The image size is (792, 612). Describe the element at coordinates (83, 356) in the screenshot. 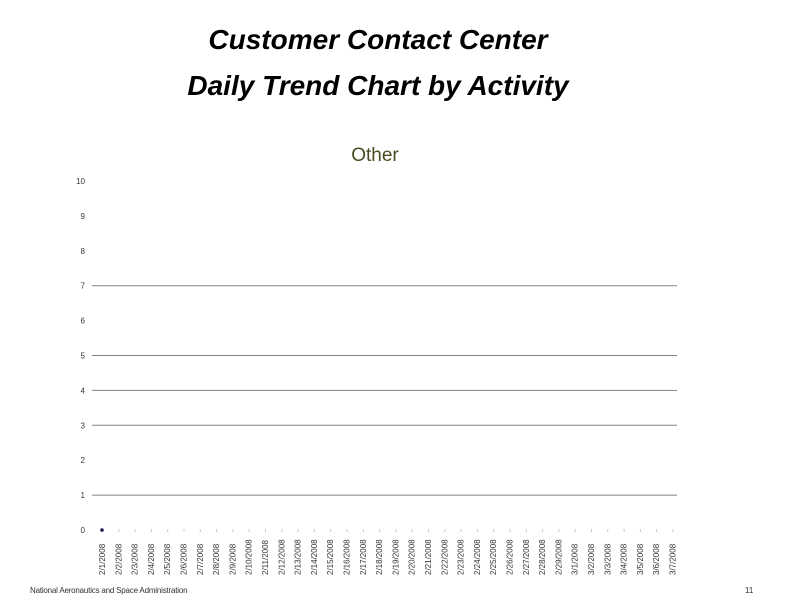

I see `y-tick-label: 5` at that location.